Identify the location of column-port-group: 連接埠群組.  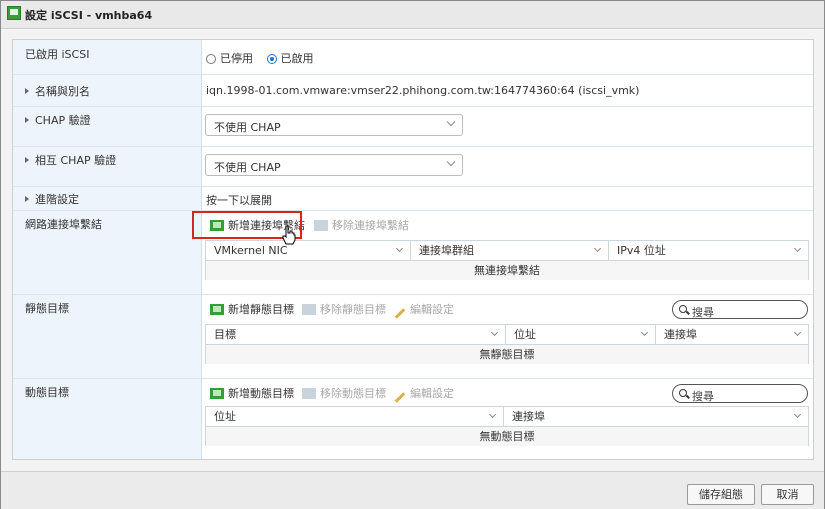
(510, 250).